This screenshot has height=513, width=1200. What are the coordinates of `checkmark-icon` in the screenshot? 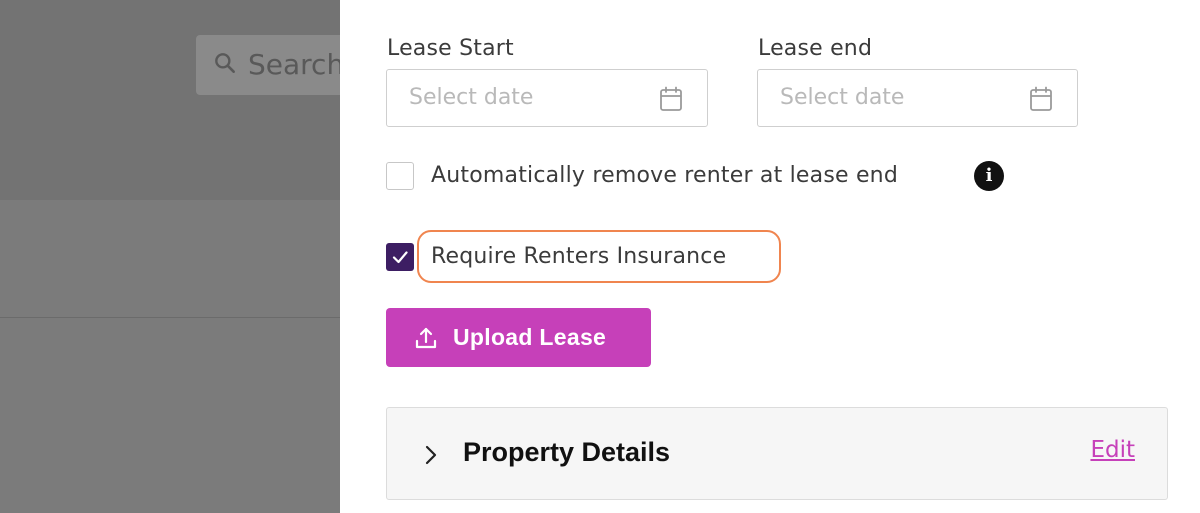 It's located at (400, 257).